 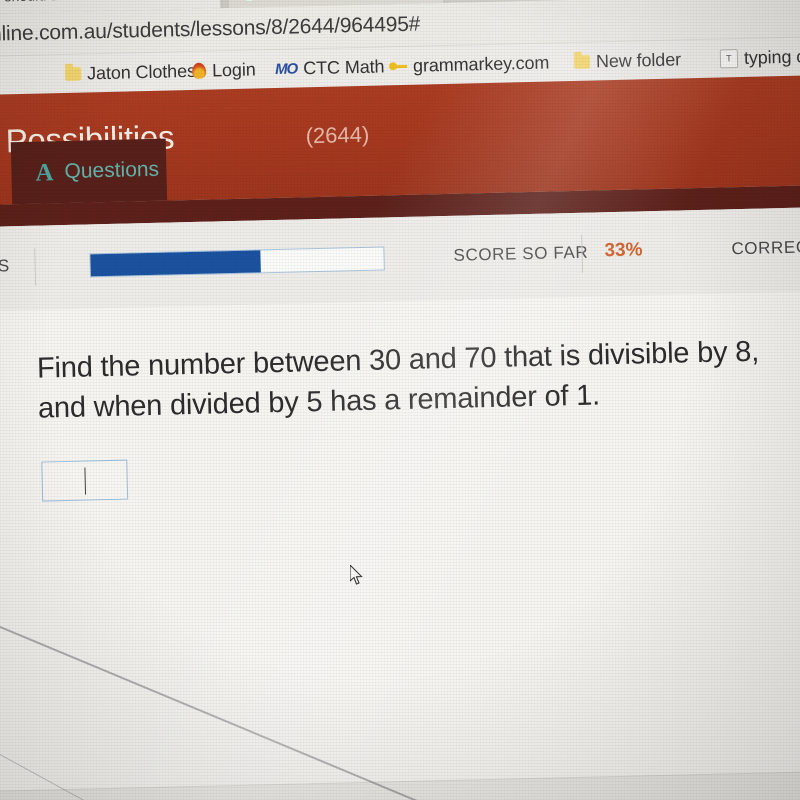 I want to click on mo-logo-icon: MO, so click(x=286, y=68).